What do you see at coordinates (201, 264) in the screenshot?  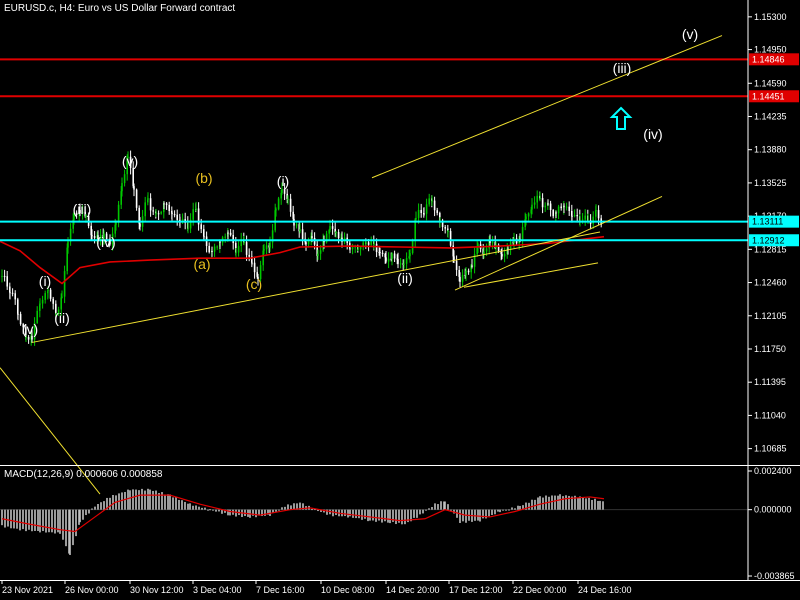 I see `wave-label: (a)` at bounding box center [201, 264].